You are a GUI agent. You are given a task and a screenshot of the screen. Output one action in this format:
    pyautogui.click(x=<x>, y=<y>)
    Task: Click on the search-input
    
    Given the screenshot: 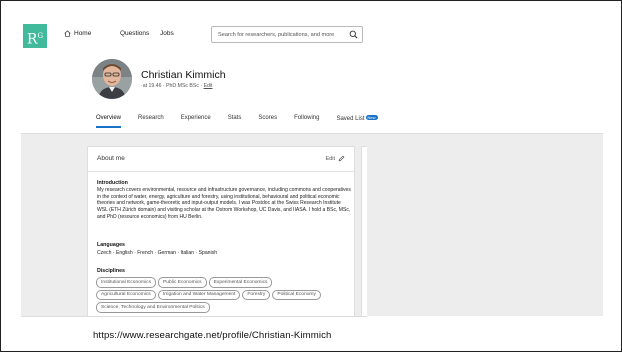 What is the action you would take?
    pyautogui.click(x=282, y=35)
    